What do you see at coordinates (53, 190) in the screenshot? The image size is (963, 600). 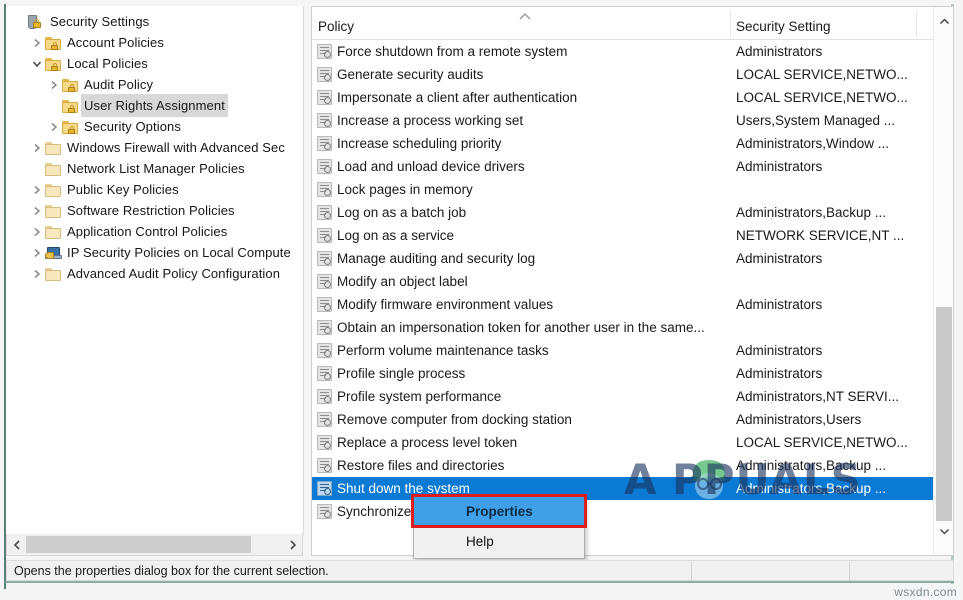 I see `folder-icon` at bounding box center [53, 190].